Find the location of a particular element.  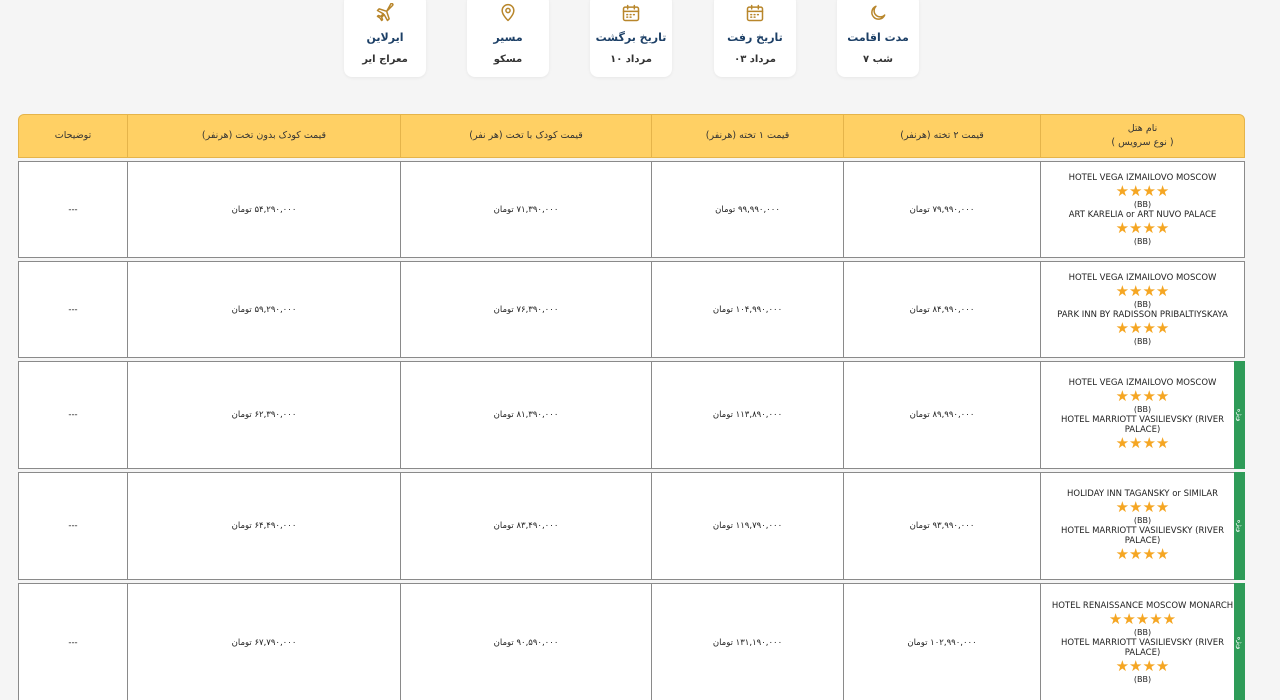

single-room-price-cell: ۱۱۳,۸۹۰,۰۰۰ تومان is located at coordinates (747, 415).